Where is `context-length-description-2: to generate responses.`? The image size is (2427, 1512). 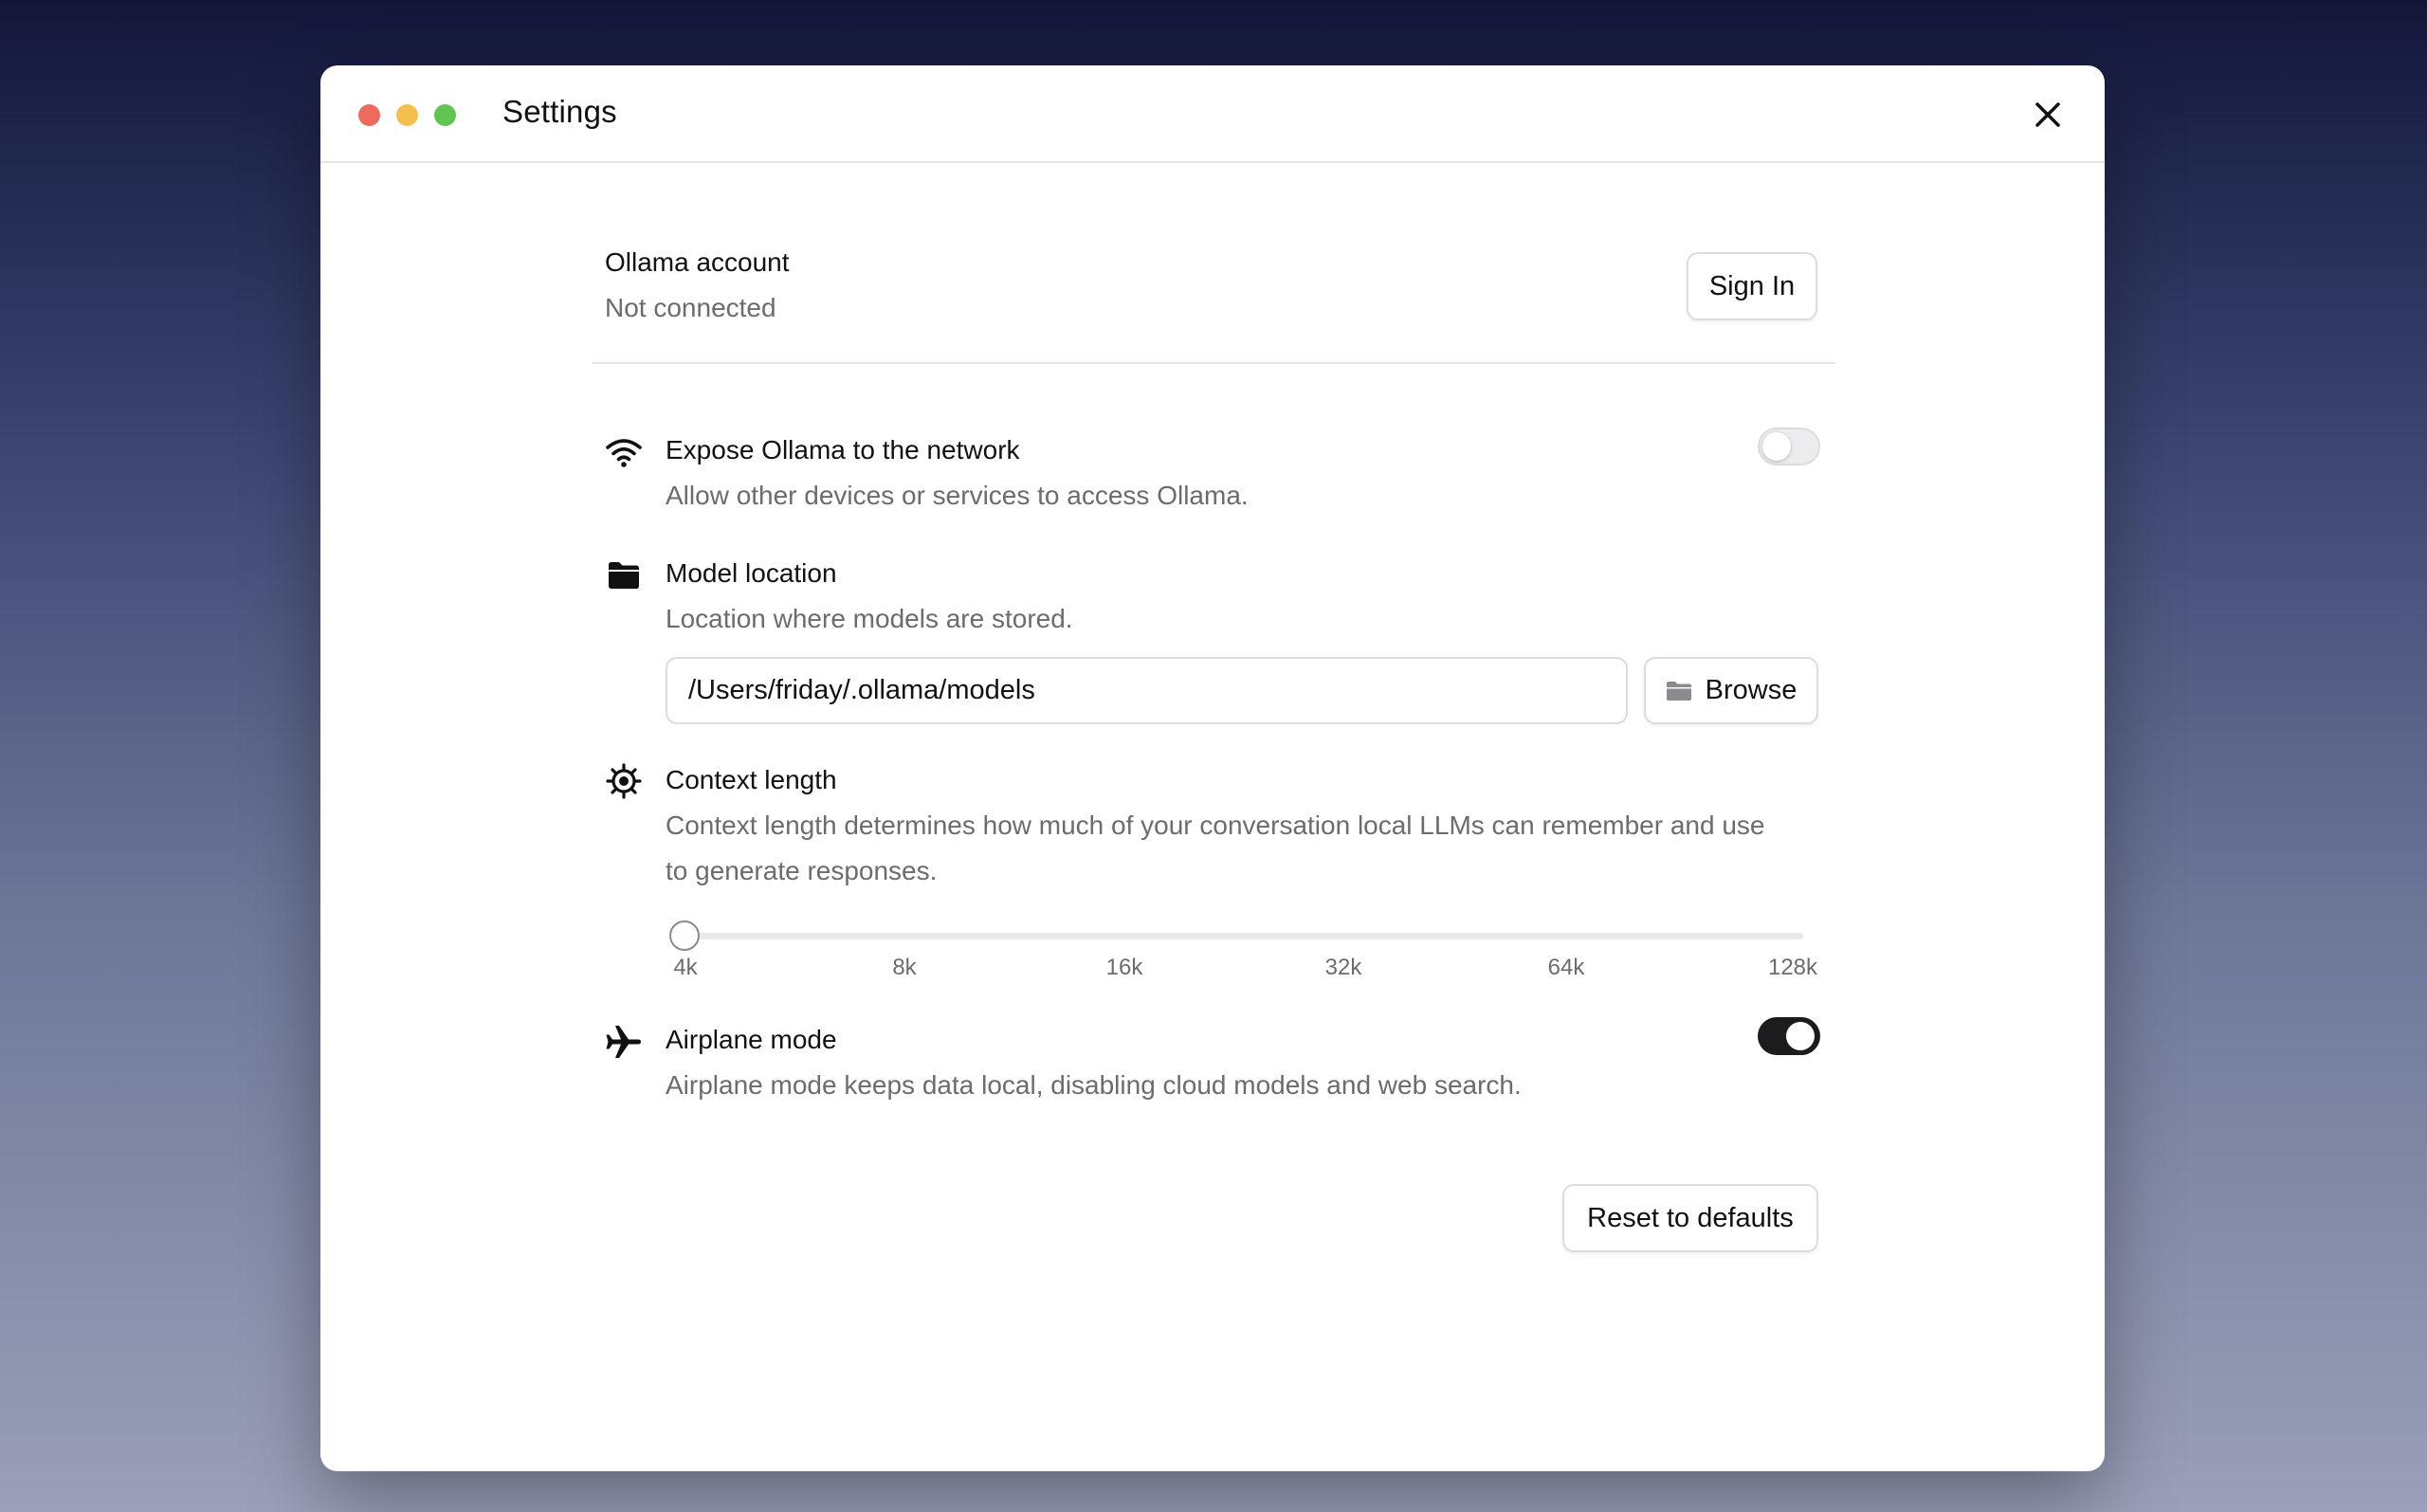
context-length-description-2: to generate responses. is located at coordinates (802, 871).